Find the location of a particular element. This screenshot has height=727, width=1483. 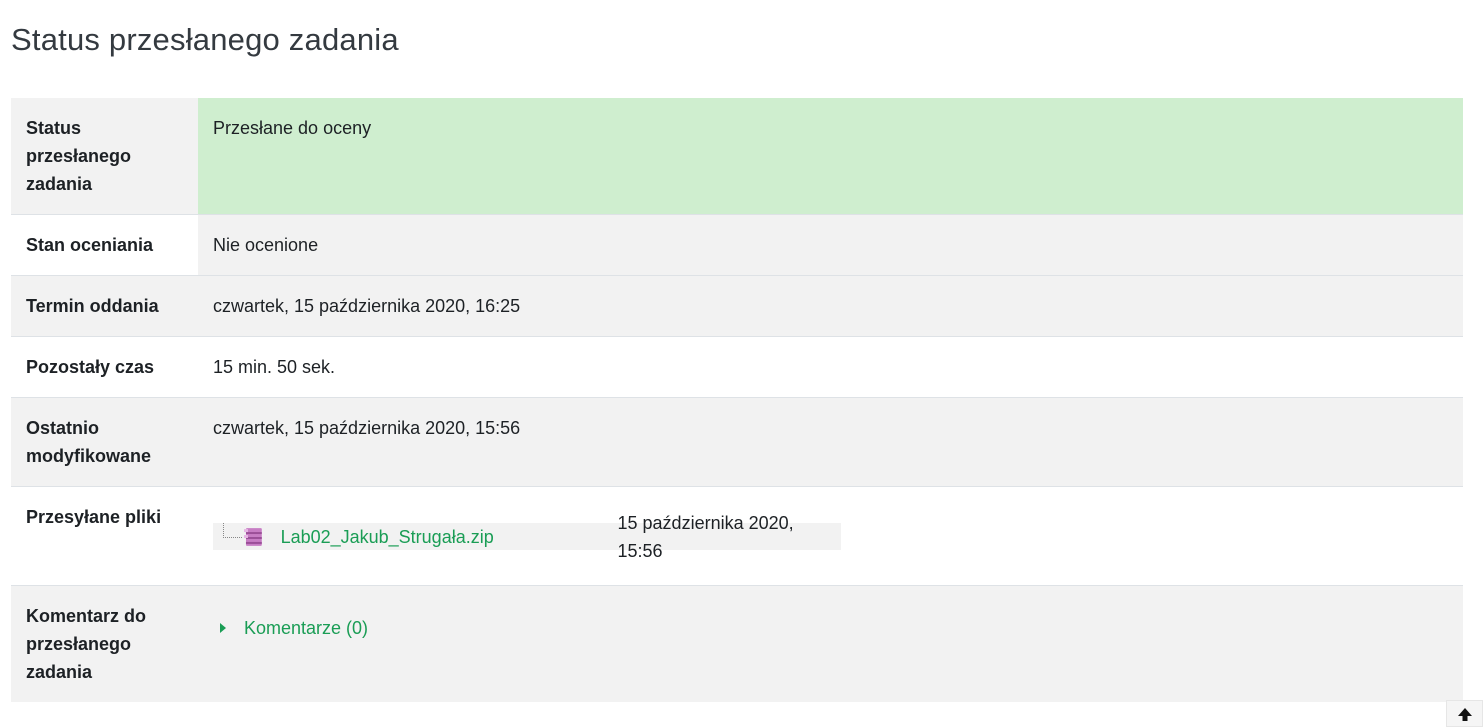

comments-link: Komentarze (0) is located at coordinates (306, 628).